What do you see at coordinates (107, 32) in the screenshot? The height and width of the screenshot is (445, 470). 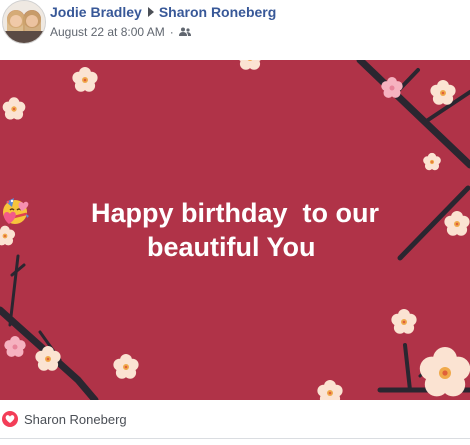 I see `post-timestamp: August 22 at 8:00 AM` at bounding box center [107, 32].